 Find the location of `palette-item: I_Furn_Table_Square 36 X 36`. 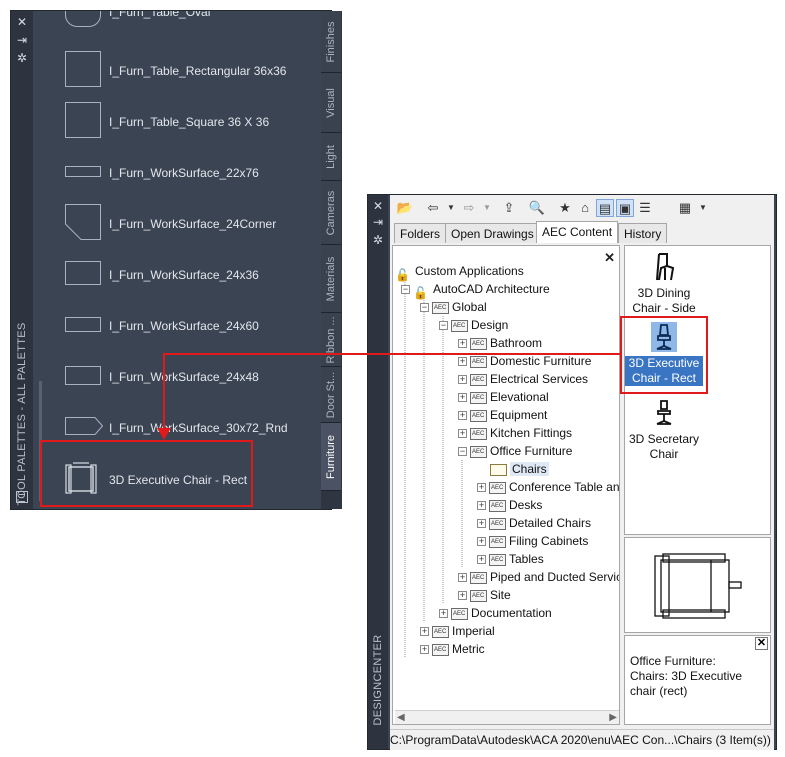

palette-item: I_Furn_Table_Square 36 X 36 is located at coordinates (181, 123).